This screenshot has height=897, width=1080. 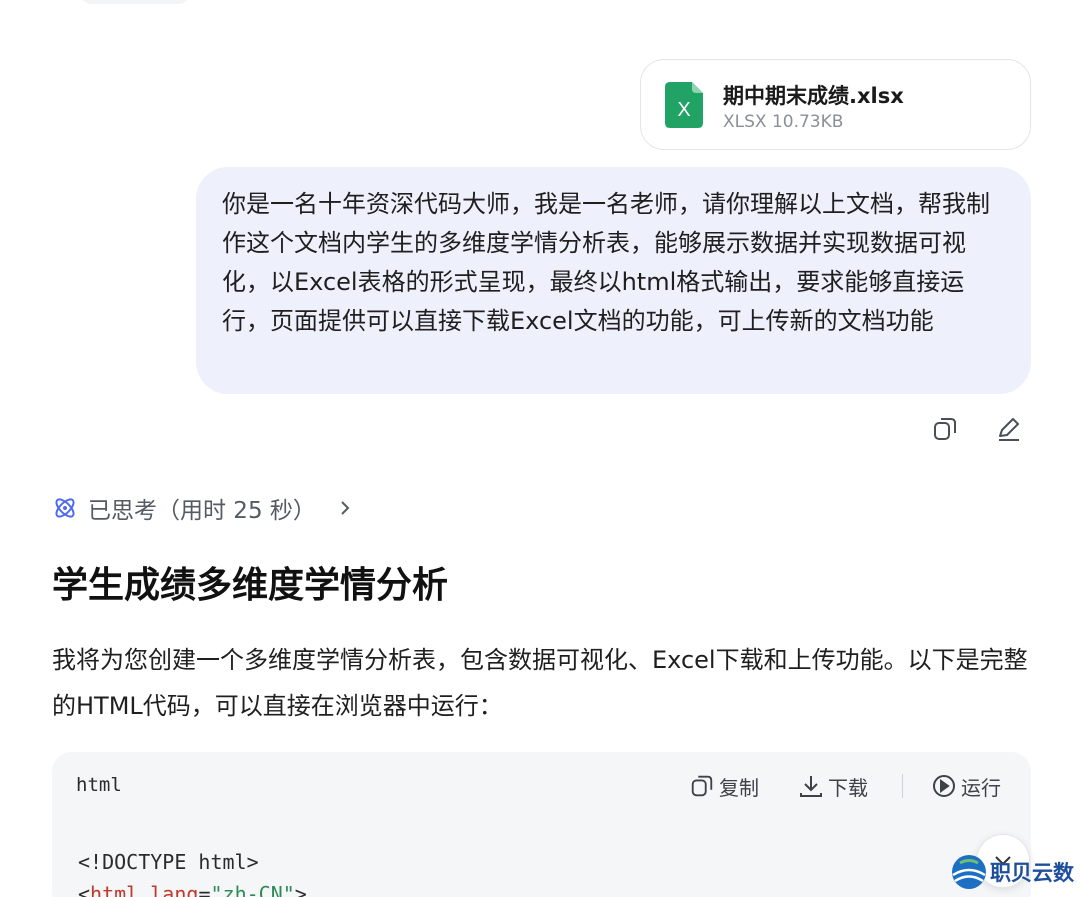 What do you see at coordinates (345, 508) in the screenshot?
I see `chevron-right-icon` at bounding box center [345, 508].